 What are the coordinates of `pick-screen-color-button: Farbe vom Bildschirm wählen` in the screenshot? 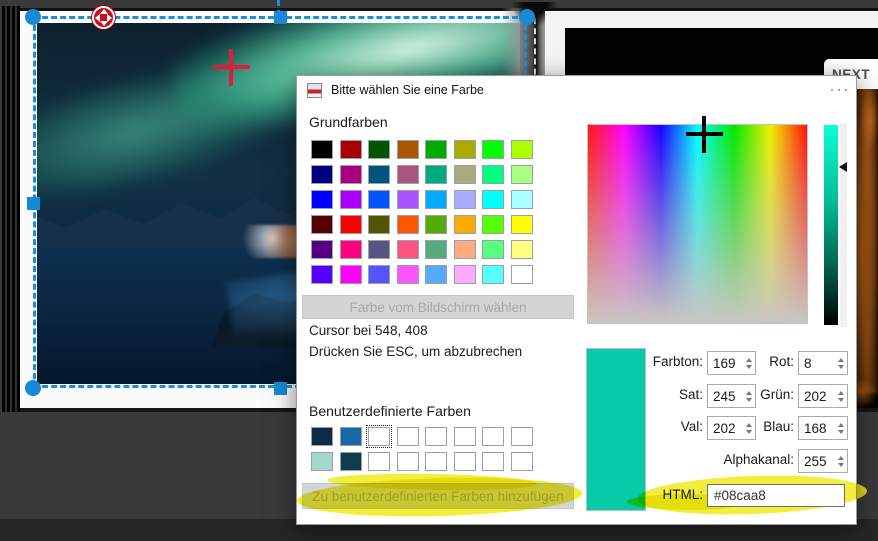 It's located at (438, 307).